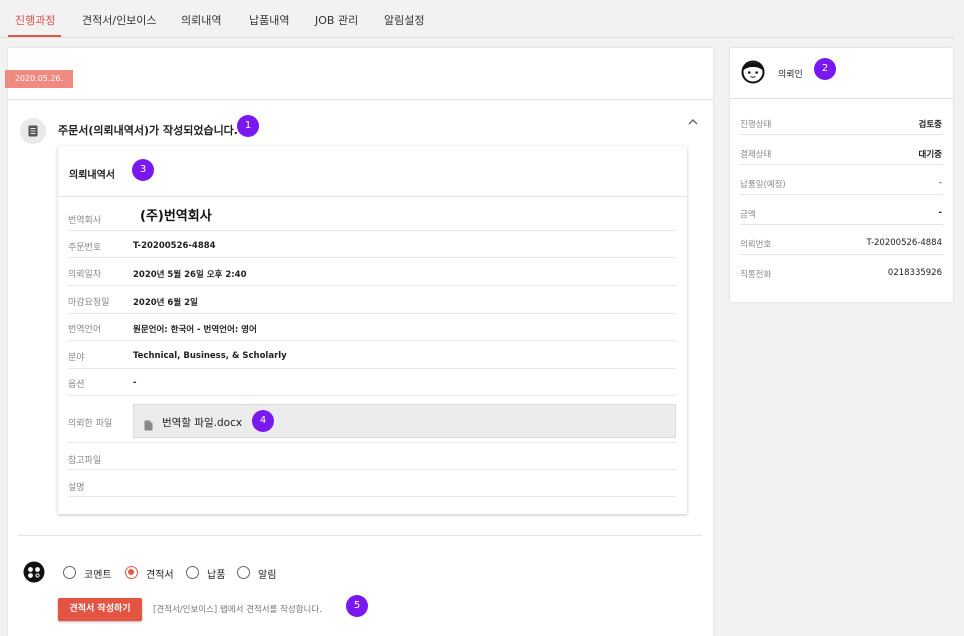  I want to click on due-date-value: 2020년 6월 2일, so click(165, 303).